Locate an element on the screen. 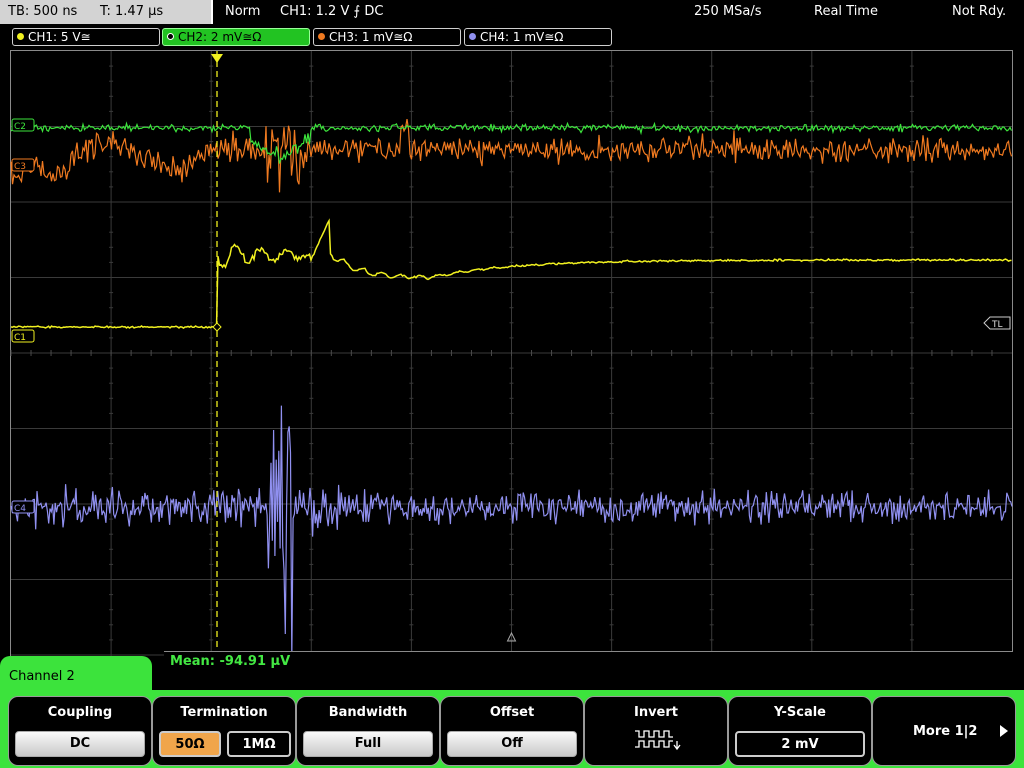 The width and height of the screenshot is (1024, 768). timebase-readout: TB: 500 ns is located at coordinates (43, 11).